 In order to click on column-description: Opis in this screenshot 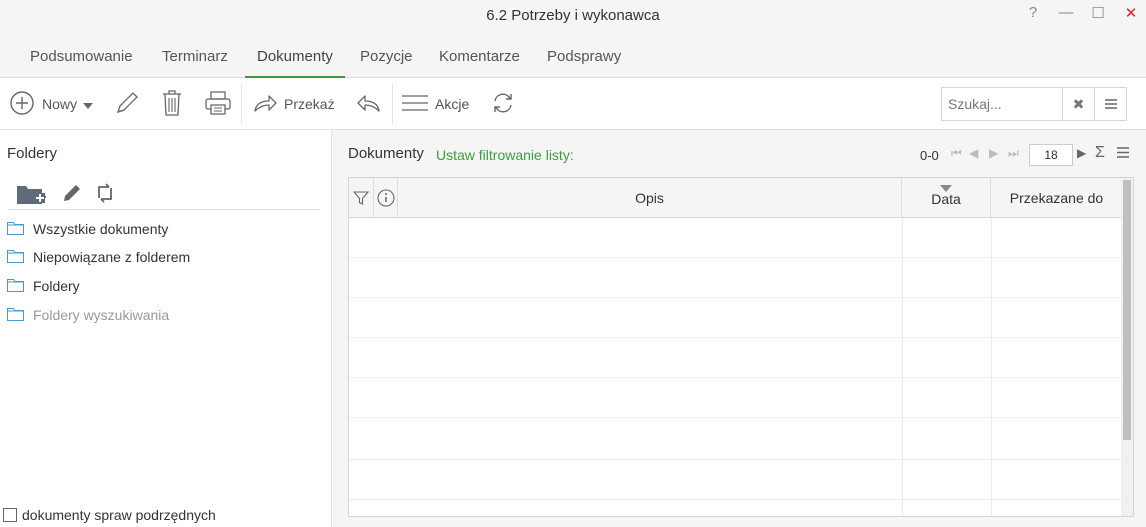, I will do `click(650, 198)`.